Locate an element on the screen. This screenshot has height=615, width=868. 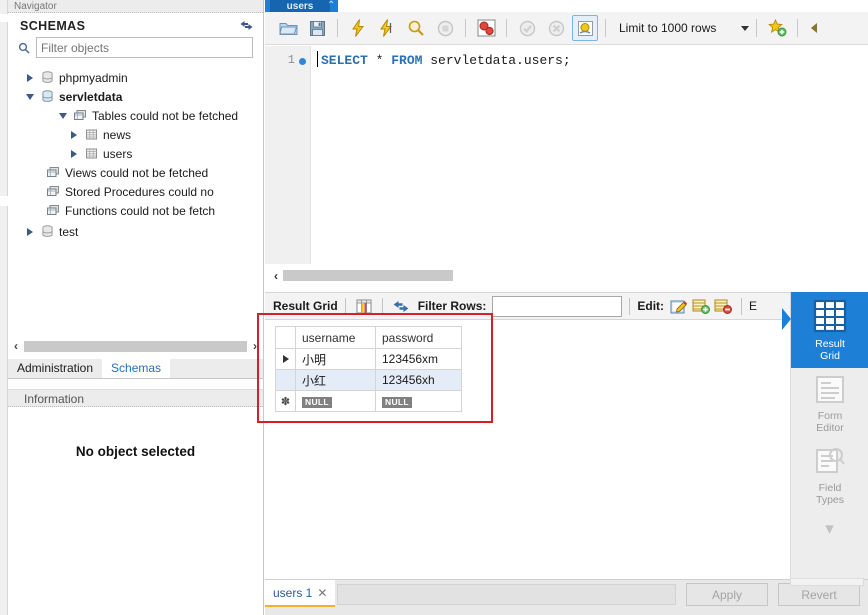
sql-editor-toolbar: Limit to 1000 rows is located at coordinates (566, 28).